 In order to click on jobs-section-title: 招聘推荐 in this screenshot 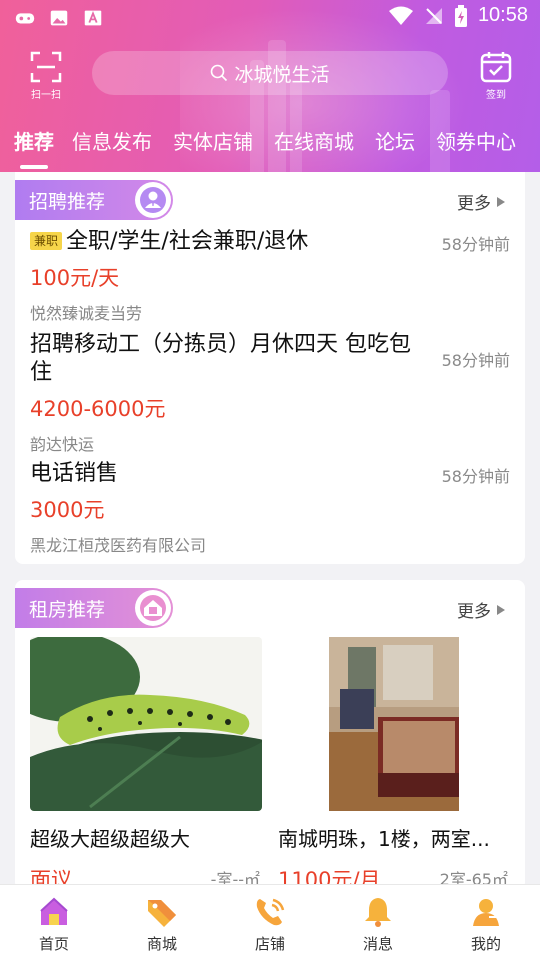, I will do `click(67, 201)`.